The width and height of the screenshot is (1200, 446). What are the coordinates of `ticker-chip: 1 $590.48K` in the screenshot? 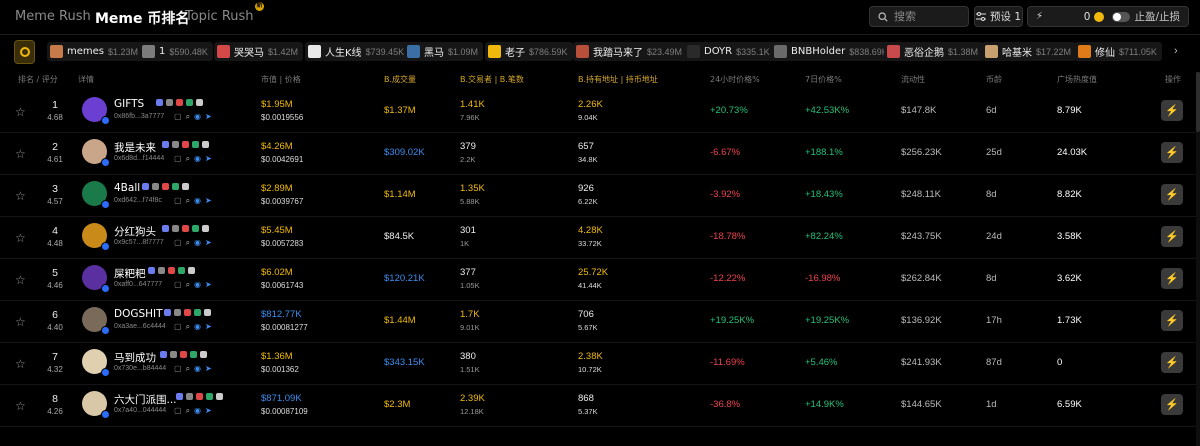 It's located at (176, 51).